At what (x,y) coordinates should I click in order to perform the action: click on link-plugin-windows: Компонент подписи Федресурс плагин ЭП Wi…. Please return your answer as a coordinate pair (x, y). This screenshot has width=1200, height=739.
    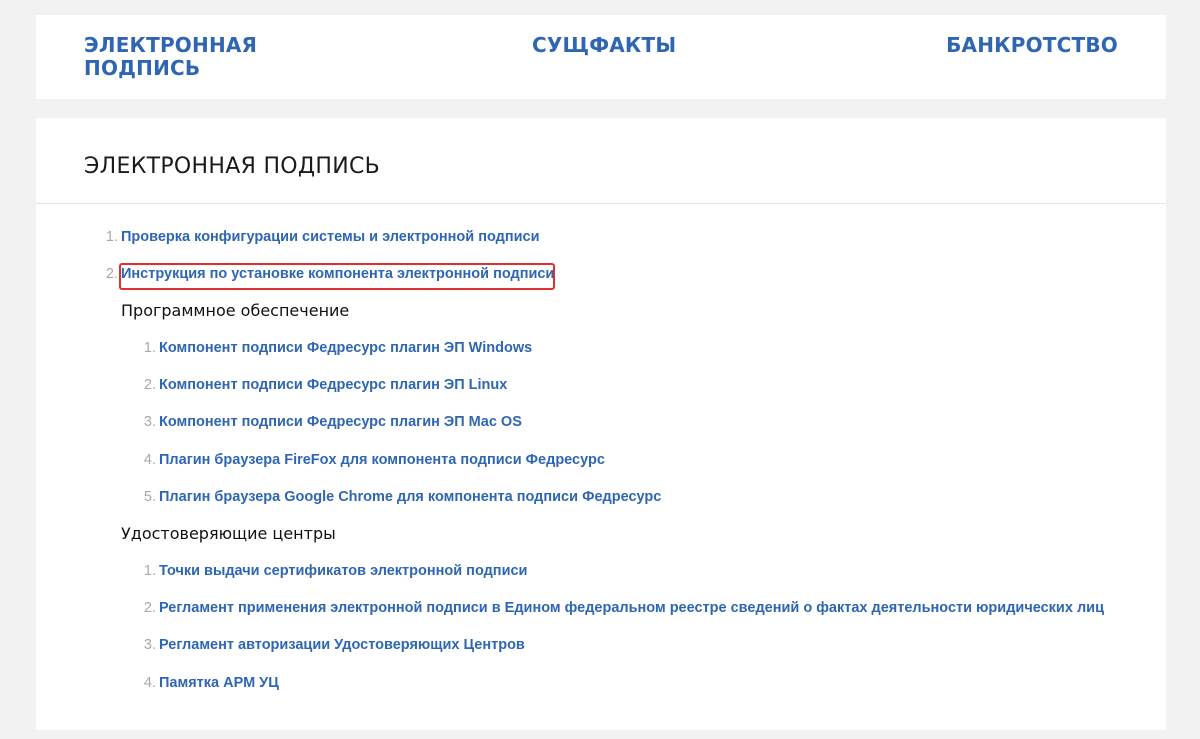
    Looking at the image, I should click on (345, 348).